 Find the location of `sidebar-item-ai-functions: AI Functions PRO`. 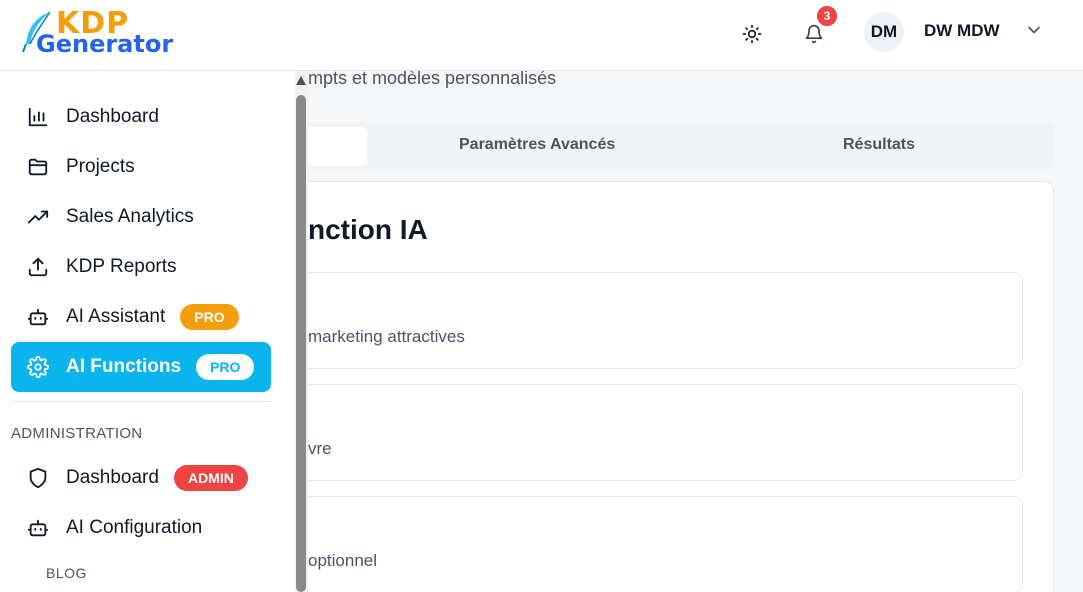

sidebar-item-ai-functions: AI Functions PRO is located at coordinates (141, 367).